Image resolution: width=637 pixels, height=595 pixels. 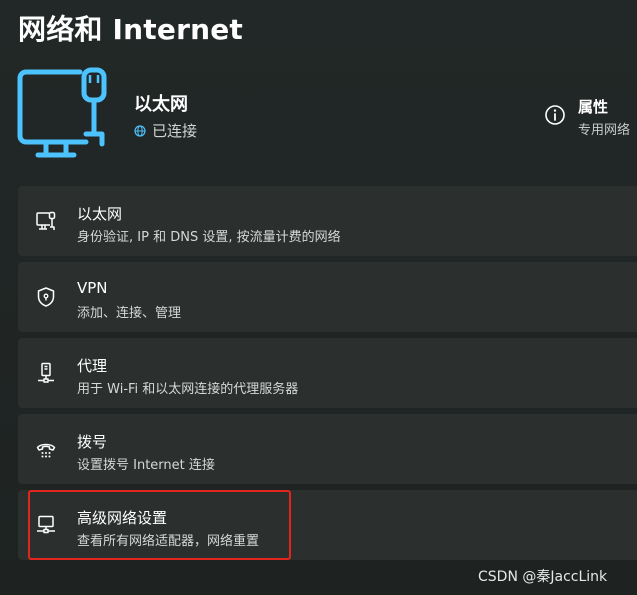 What do you see at coordinates (327, 449) in the screenshot?
I see `settings-item-dialup: 拨号 设置拨号 Internet 连接` at bounding box center [327, 449].